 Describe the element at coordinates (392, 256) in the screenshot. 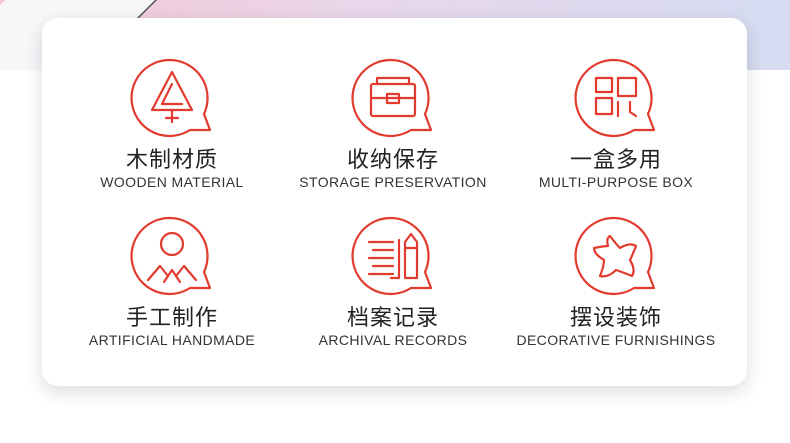

I see `documents-pen-icon` at that location.